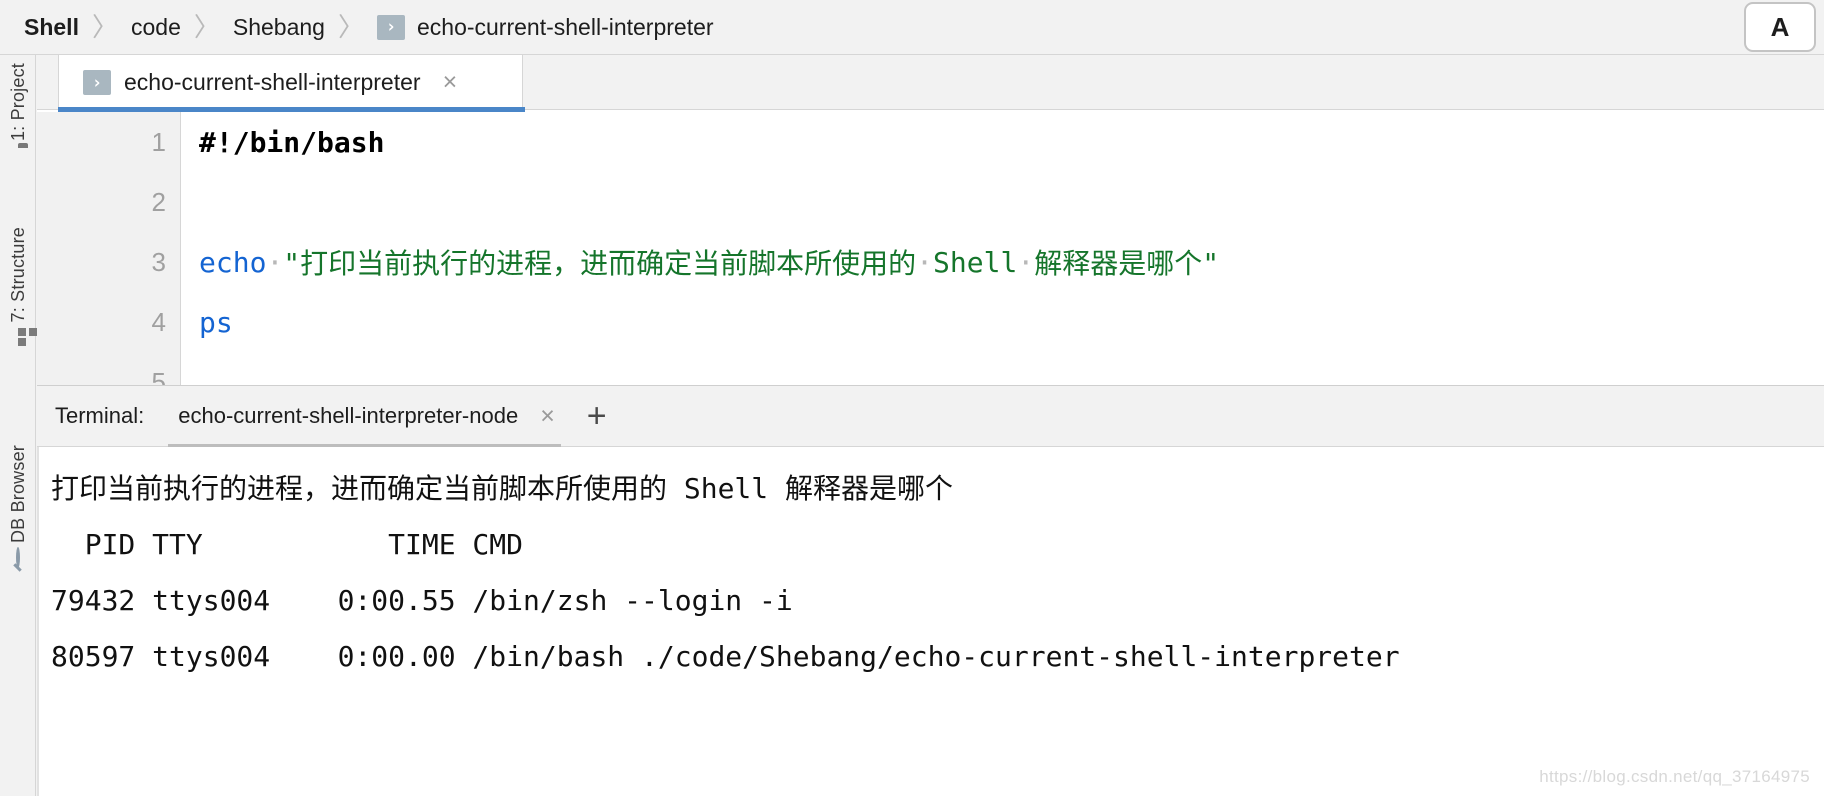  I want to click on terminal-panel-title: Terminal:, so click(100, 415).